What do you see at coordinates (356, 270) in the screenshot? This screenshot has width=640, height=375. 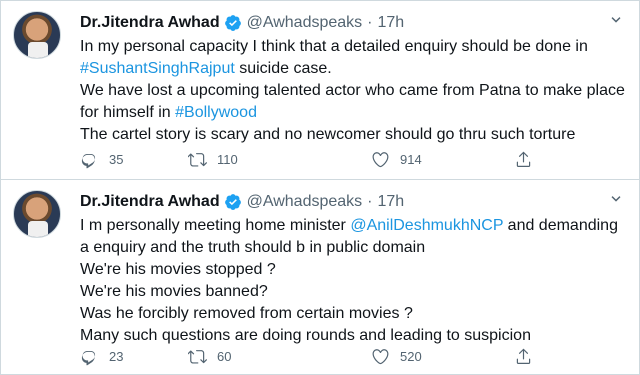 I see `tweet-text-line: We're his movies stopped ?` at bounding box center [356, 270].